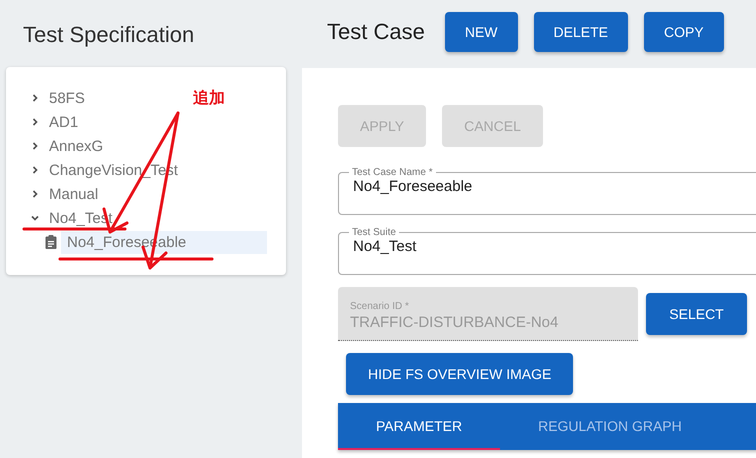 This screenshot has height=458, width=756. Describe the element at coordinates (696, 314) in the screenshot. I see `select-button: SELECT` at that location.